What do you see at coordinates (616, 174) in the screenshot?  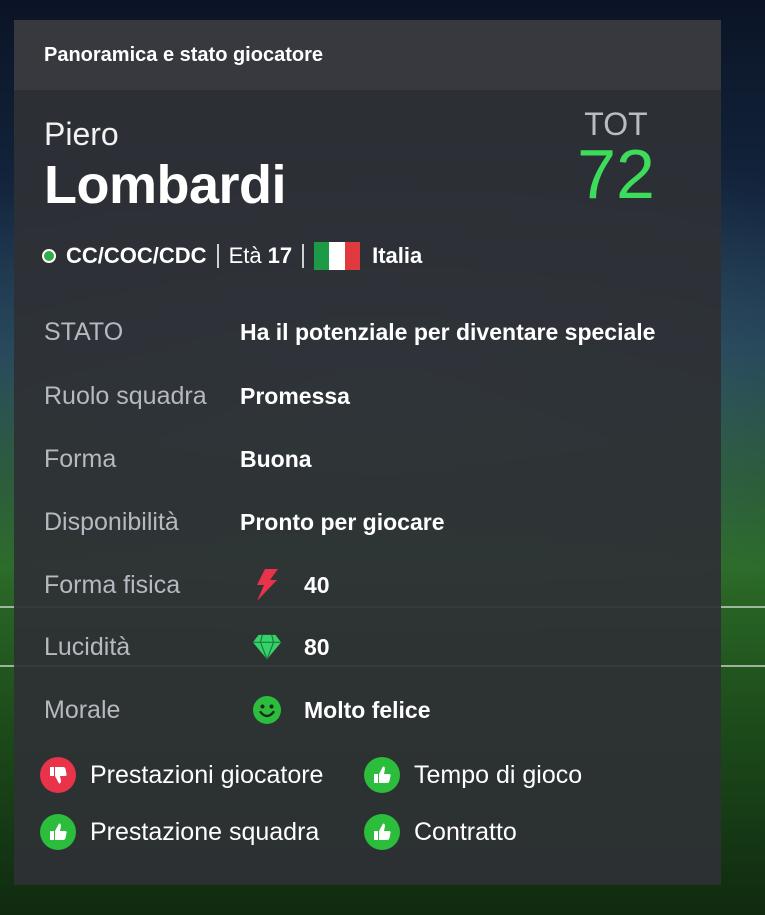 I see `overall-value: 72` at bounding box center [616, 174].